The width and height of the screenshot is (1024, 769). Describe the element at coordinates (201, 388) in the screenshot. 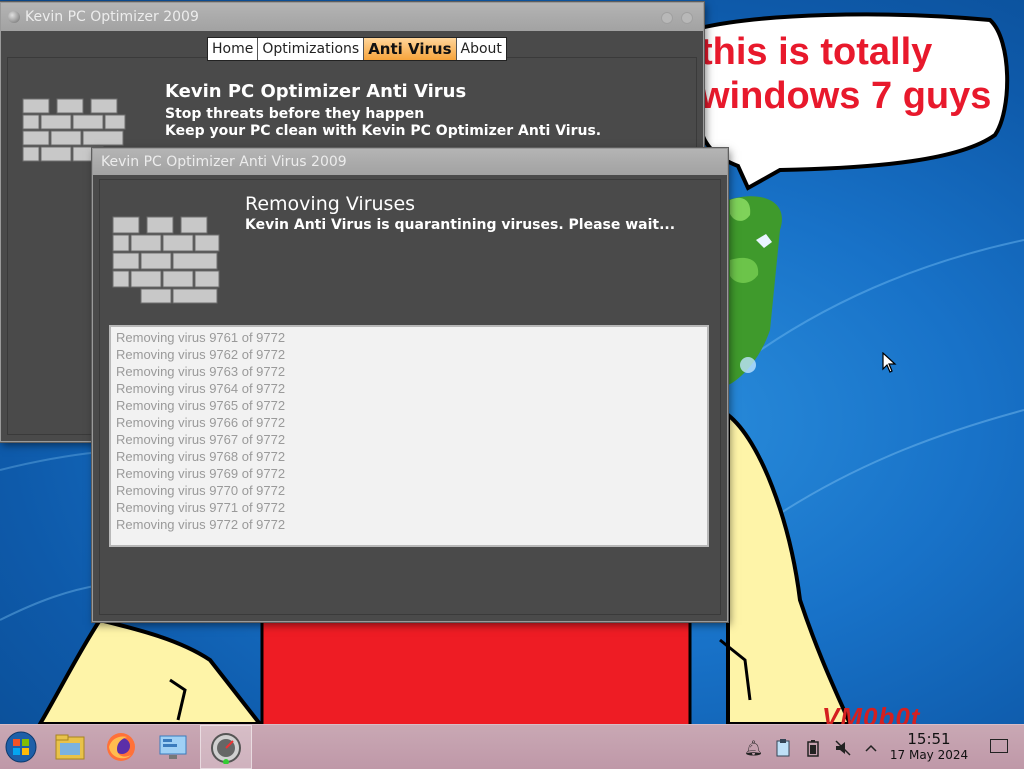

I see `log-line: Removing virus 9764 of 9772` at that location.